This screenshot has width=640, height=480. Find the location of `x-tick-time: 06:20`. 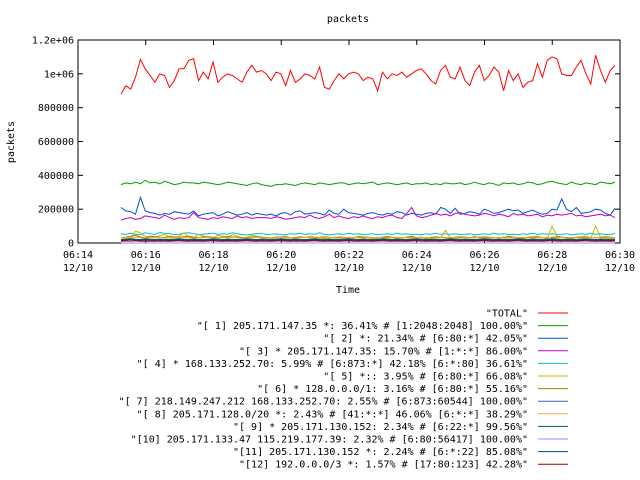

x-tick-time: 06:20 is located at coordinates (281, 255).